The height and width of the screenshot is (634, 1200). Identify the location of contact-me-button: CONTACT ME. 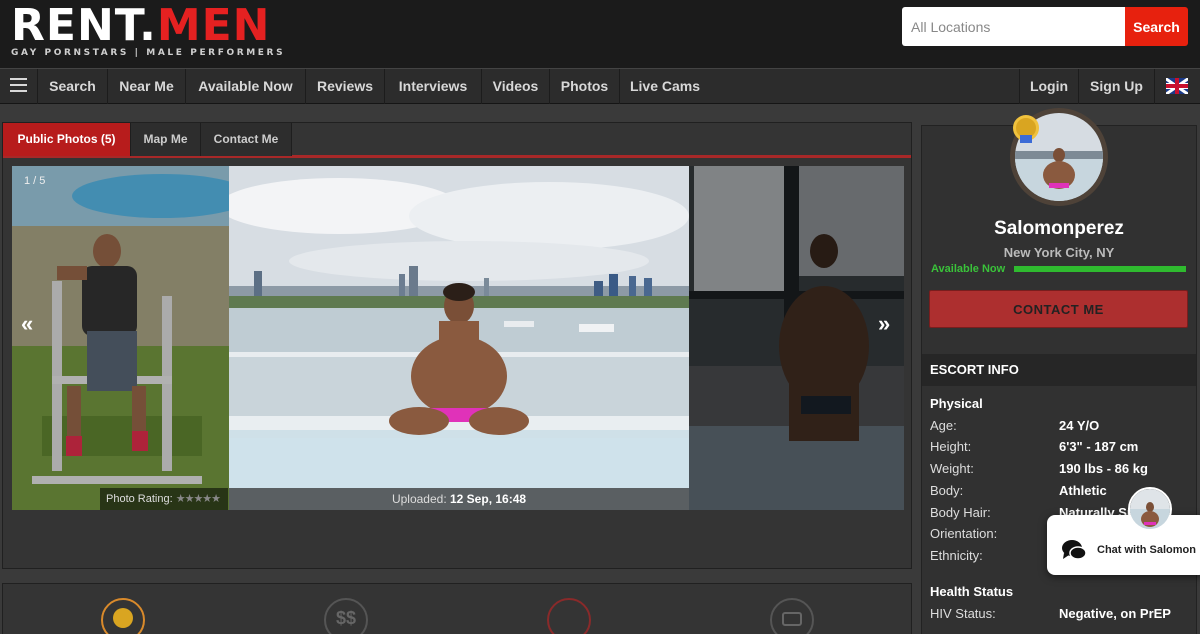
(1058, 309).